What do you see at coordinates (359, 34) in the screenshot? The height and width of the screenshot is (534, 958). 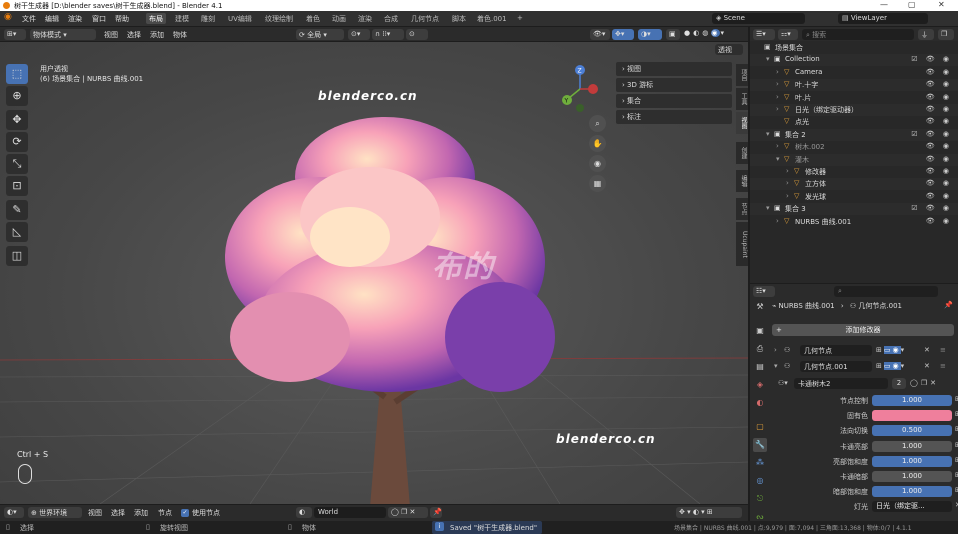 I see `pivot-point-dropdown: ⊙▾` at bounding box center [359, 34].